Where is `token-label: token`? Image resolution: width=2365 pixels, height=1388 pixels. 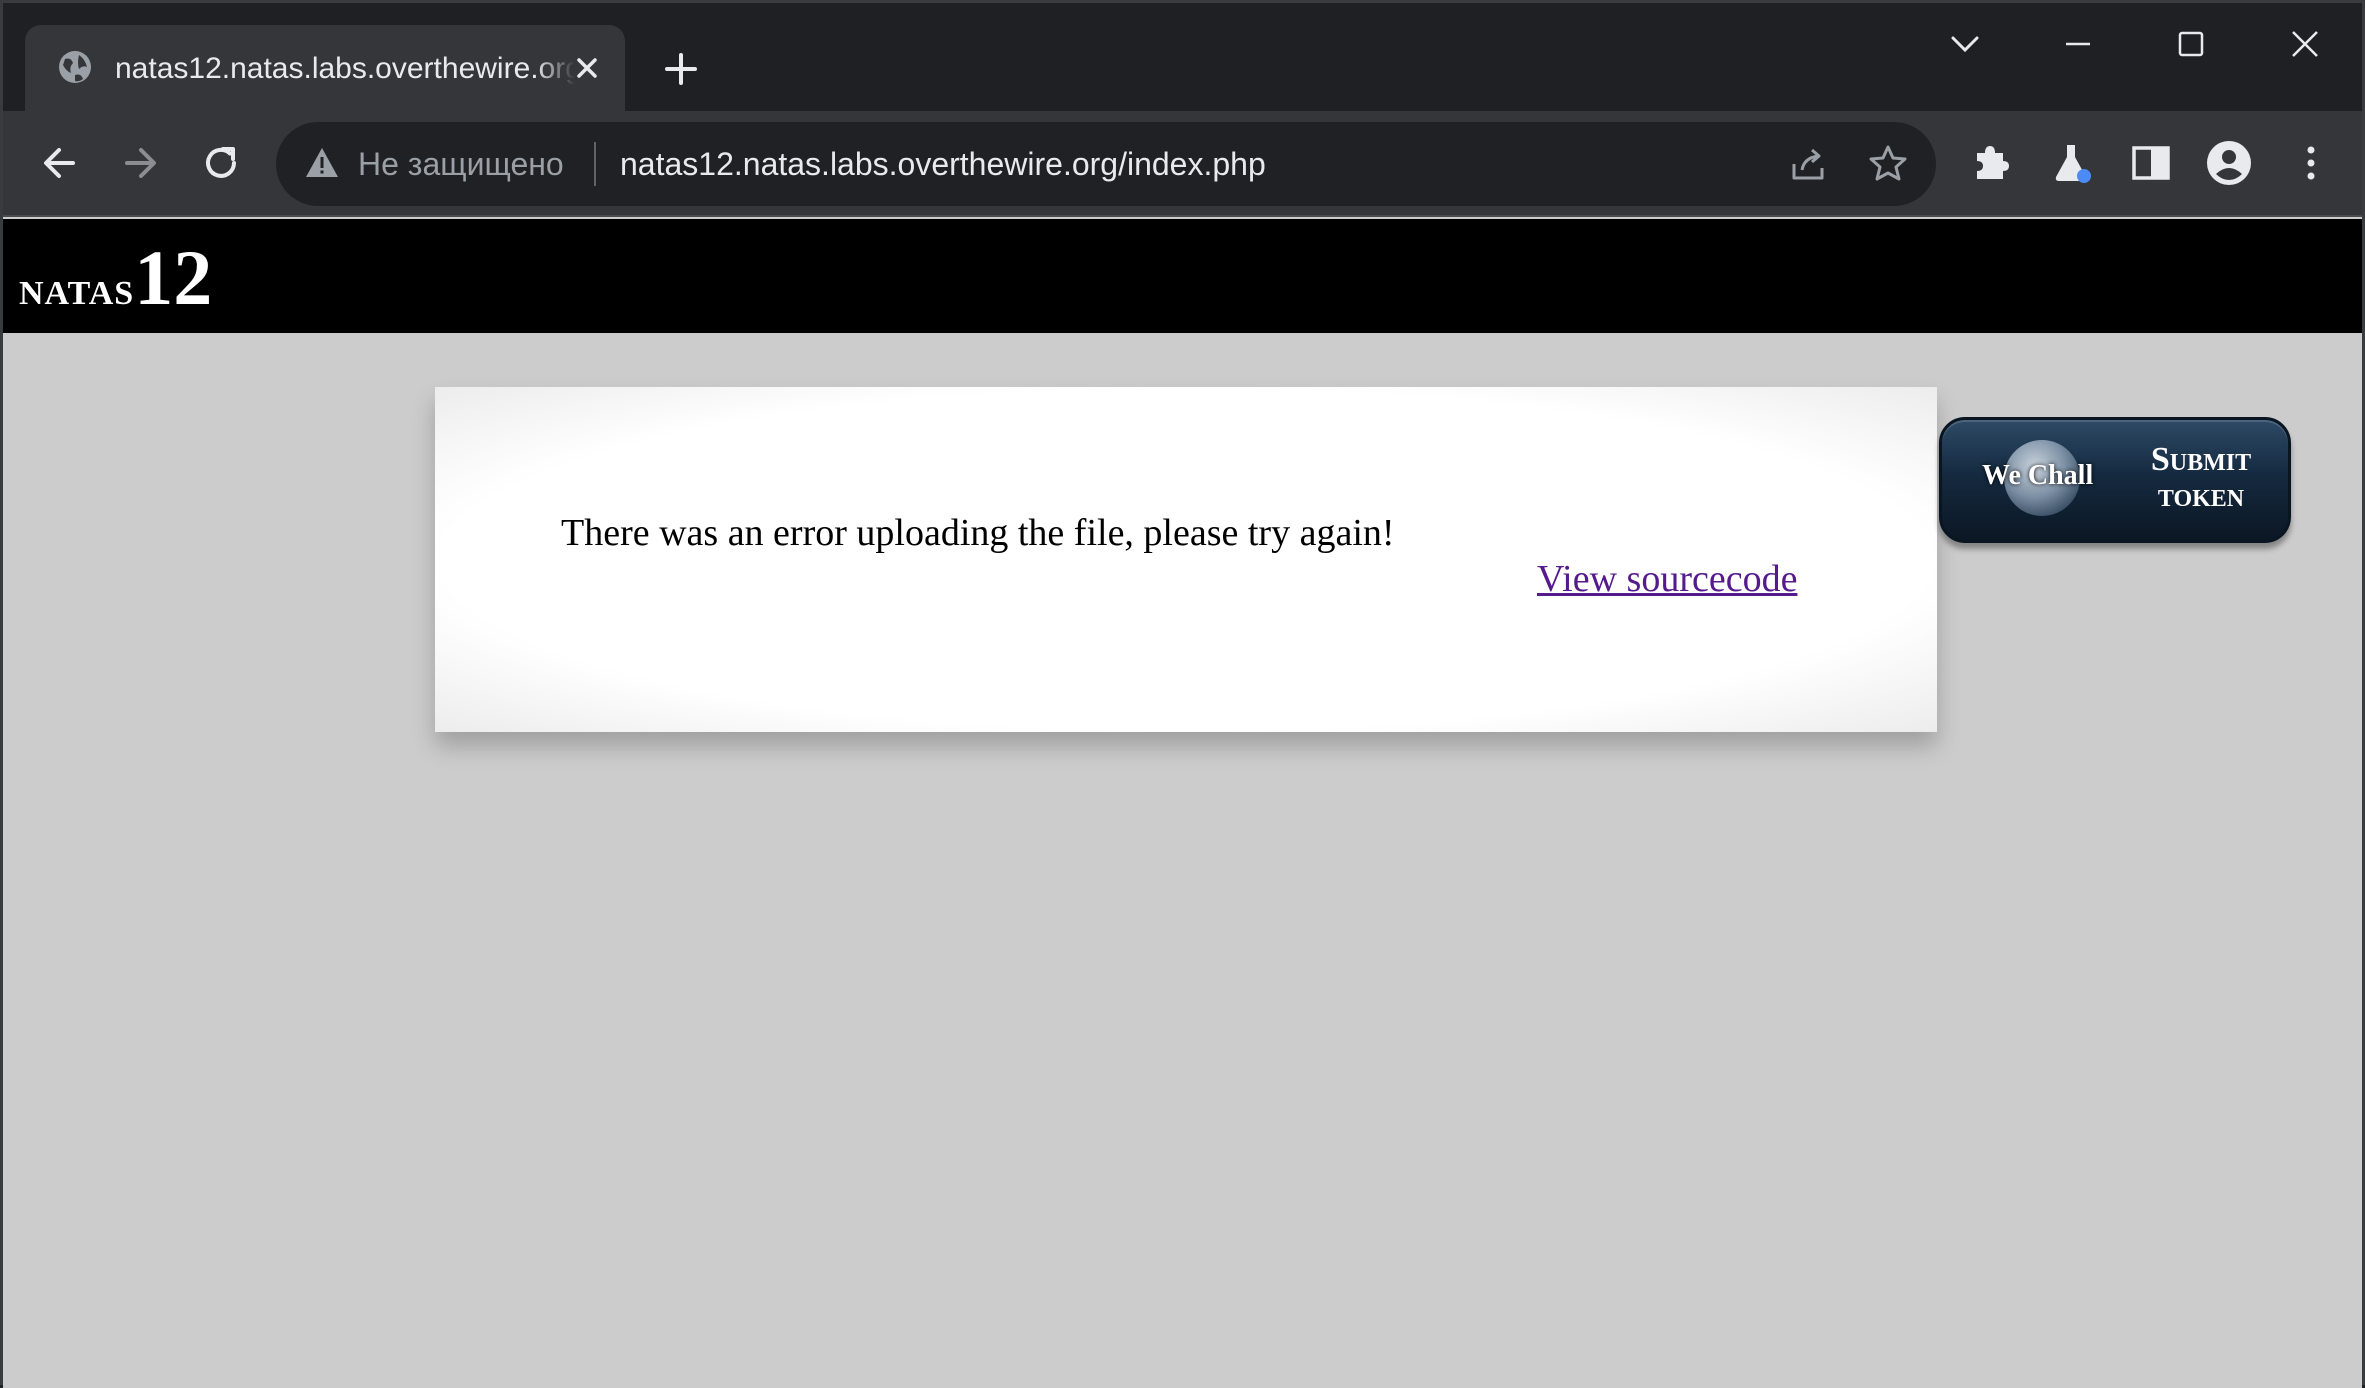
token-label: token is located at coordinates (2201, 495).